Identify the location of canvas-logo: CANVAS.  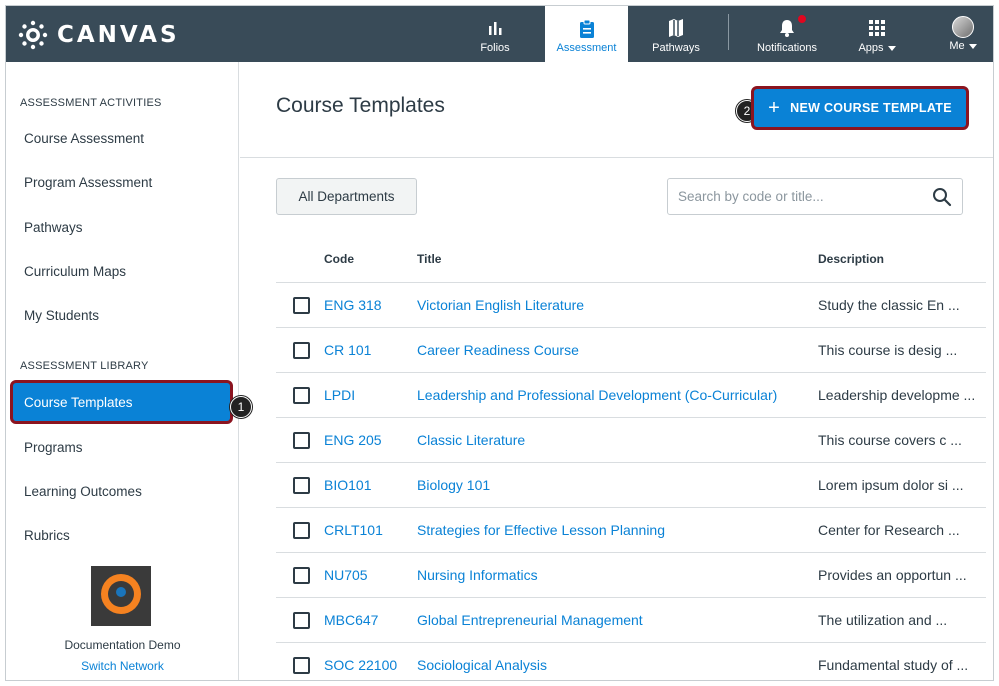
(99, 35).